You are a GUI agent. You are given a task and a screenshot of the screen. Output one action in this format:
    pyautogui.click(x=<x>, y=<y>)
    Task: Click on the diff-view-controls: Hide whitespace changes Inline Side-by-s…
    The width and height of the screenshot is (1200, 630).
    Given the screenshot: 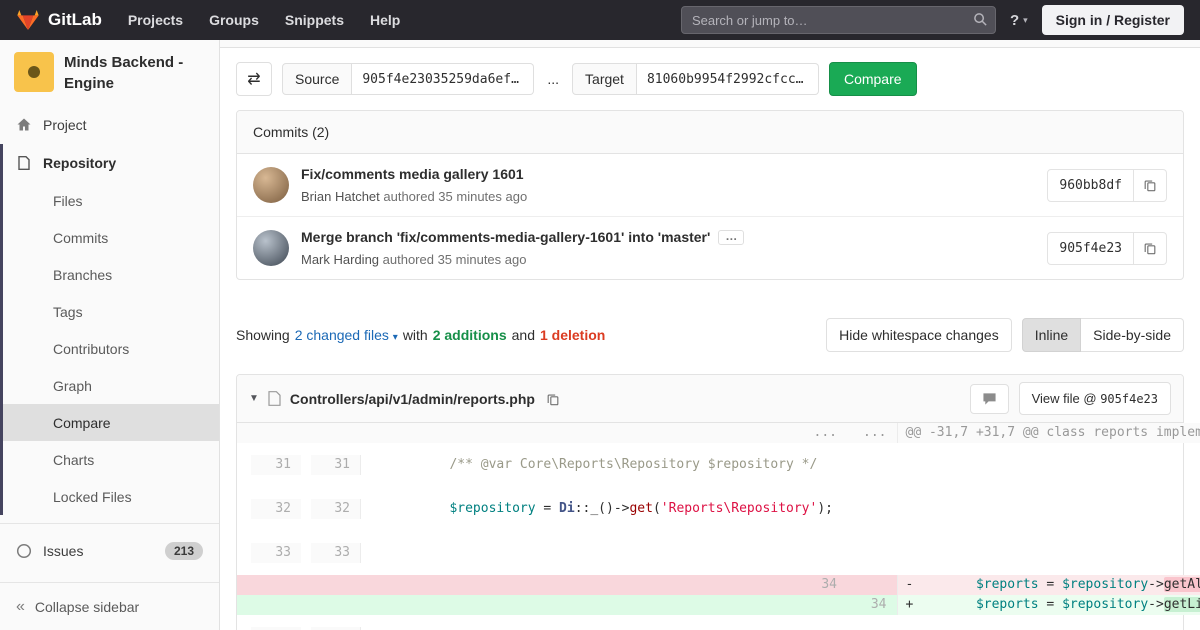 What is the action you would take?
    pyautogui.click(x=1005, y=335)
    